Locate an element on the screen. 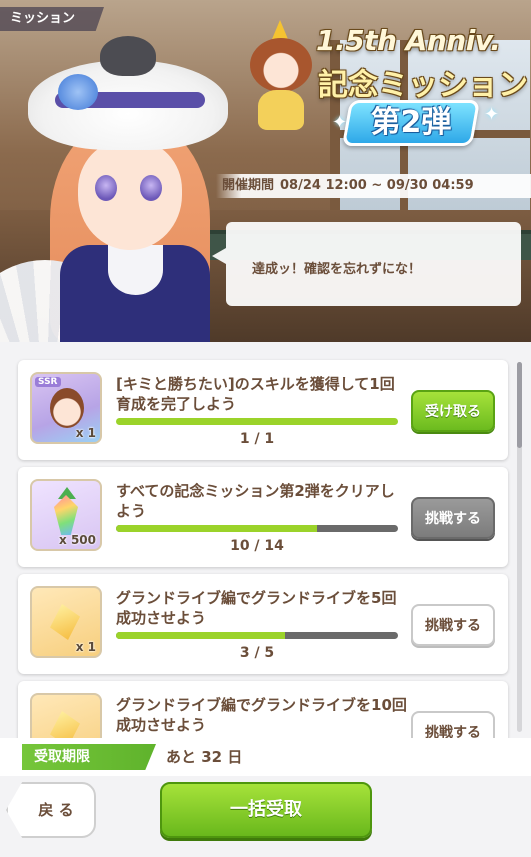  anniversary-chibi is located at coordinates (282, 79).